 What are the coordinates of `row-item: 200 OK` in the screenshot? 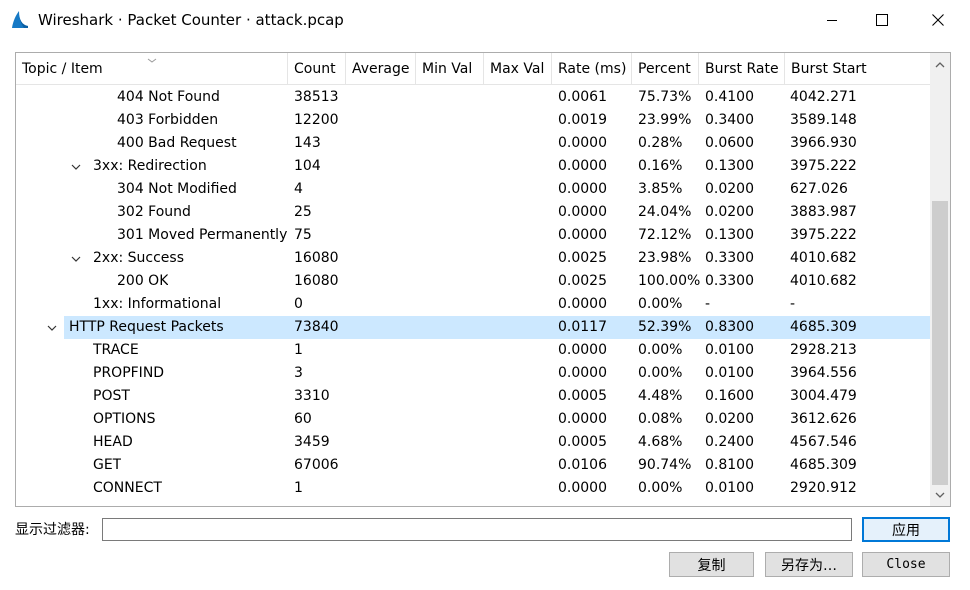 It's located at (143, 281).